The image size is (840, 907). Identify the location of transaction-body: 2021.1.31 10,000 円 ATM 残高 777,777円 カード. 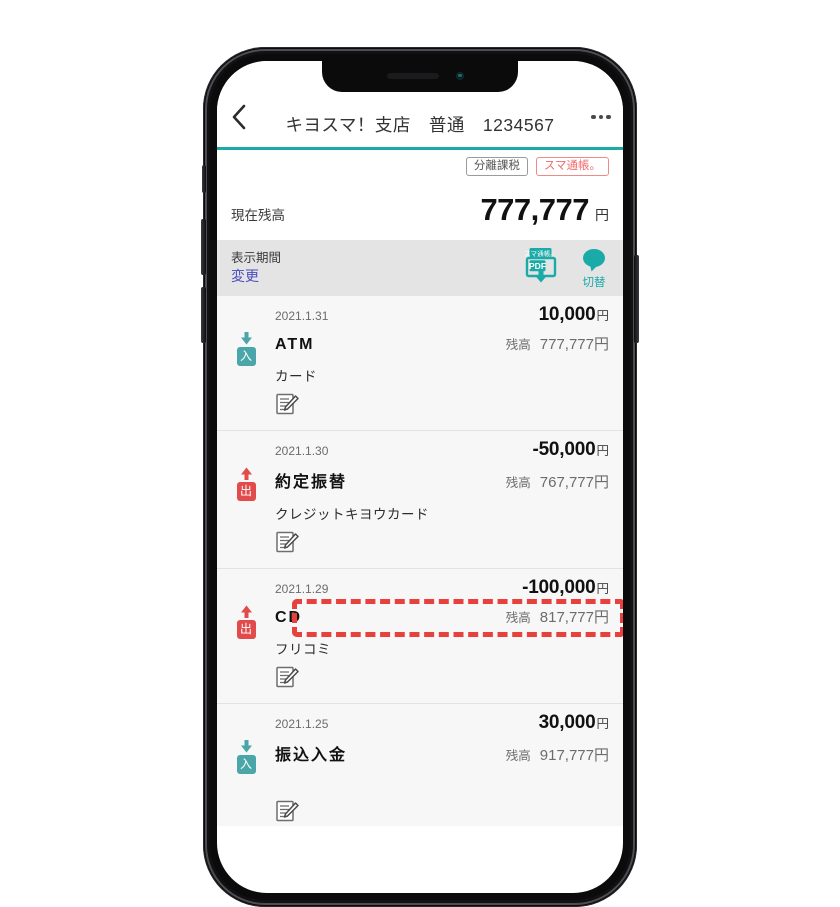
(442, 363).